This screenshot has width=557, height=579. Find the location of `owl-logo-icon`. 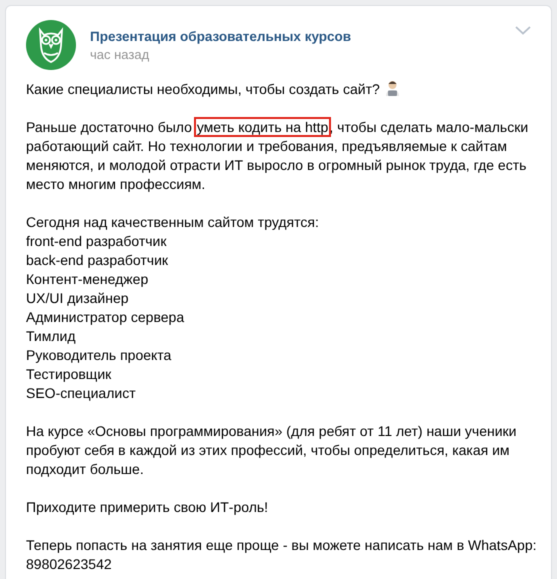

owl-logo-icon is located at coordinates (51, 45).